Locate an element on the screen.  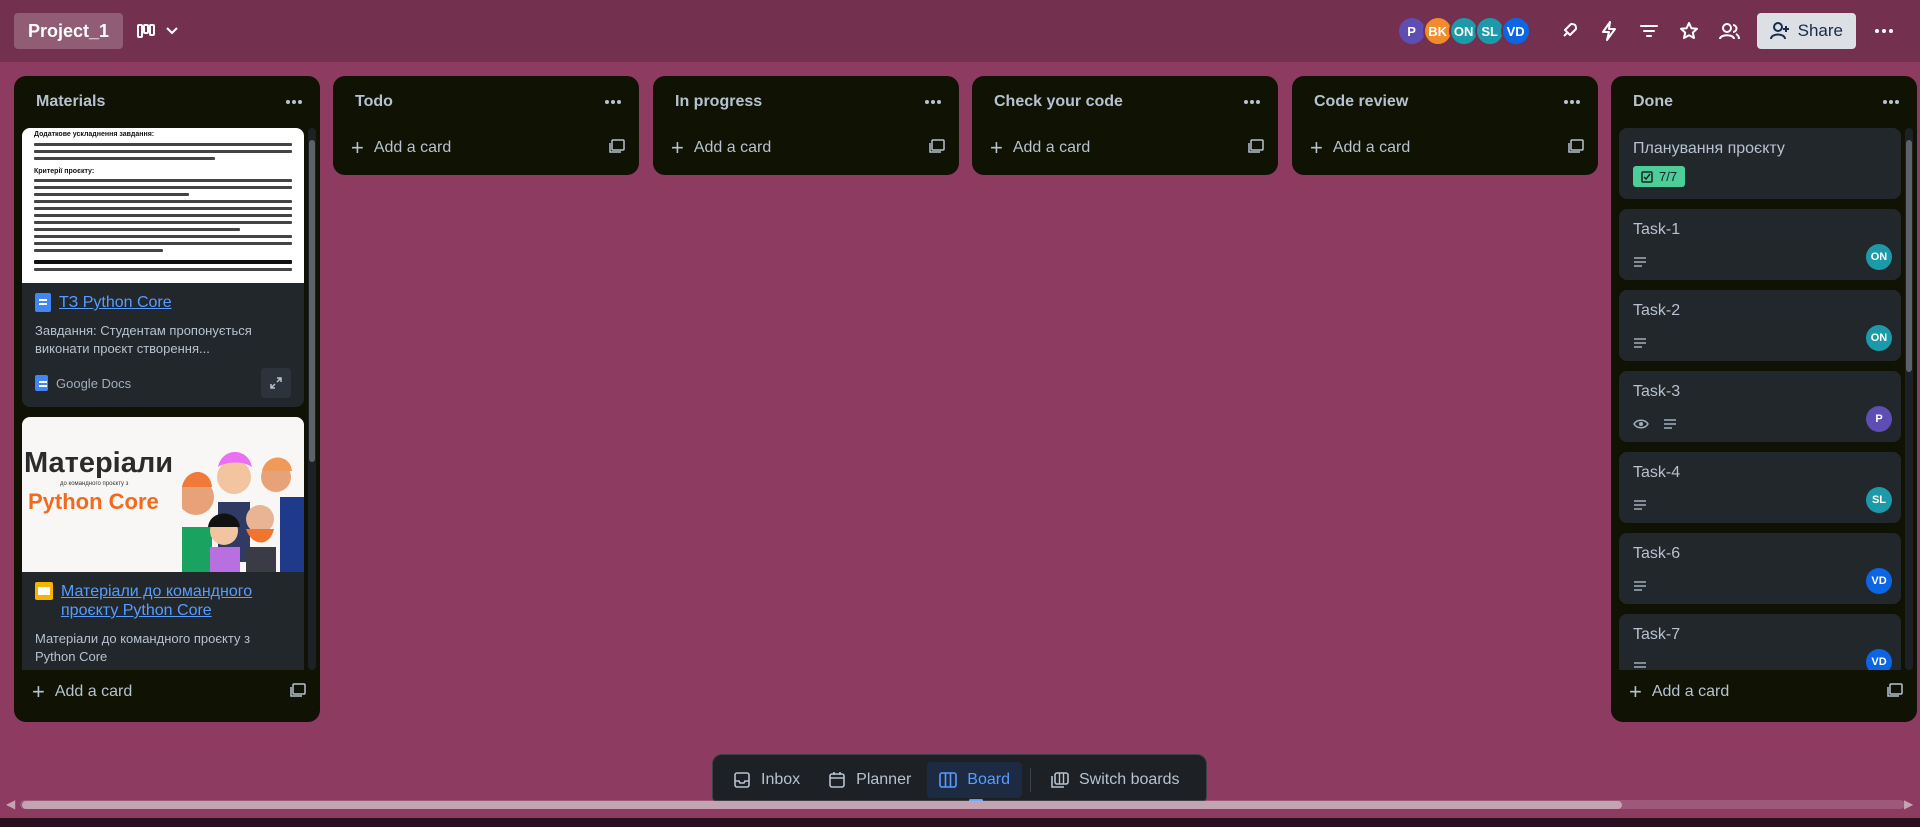
list-title: Code review is located at coordinates (1361, 102).